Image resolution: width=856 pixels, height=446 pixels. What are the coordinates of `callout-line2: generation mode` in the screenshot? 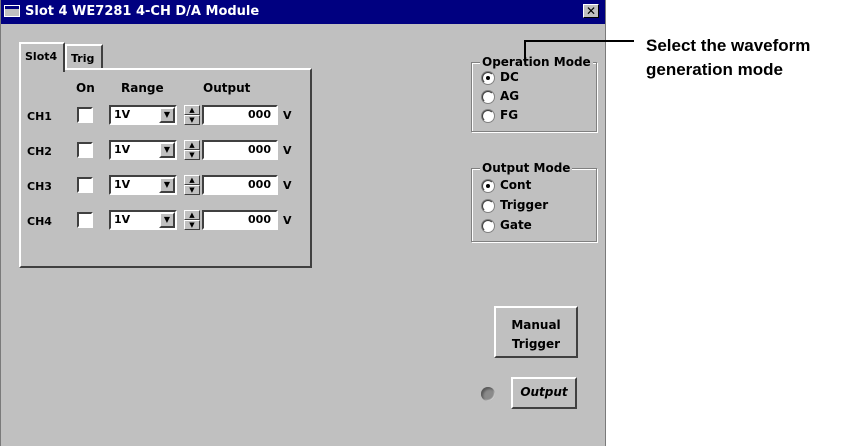 It's located at (714, 69).